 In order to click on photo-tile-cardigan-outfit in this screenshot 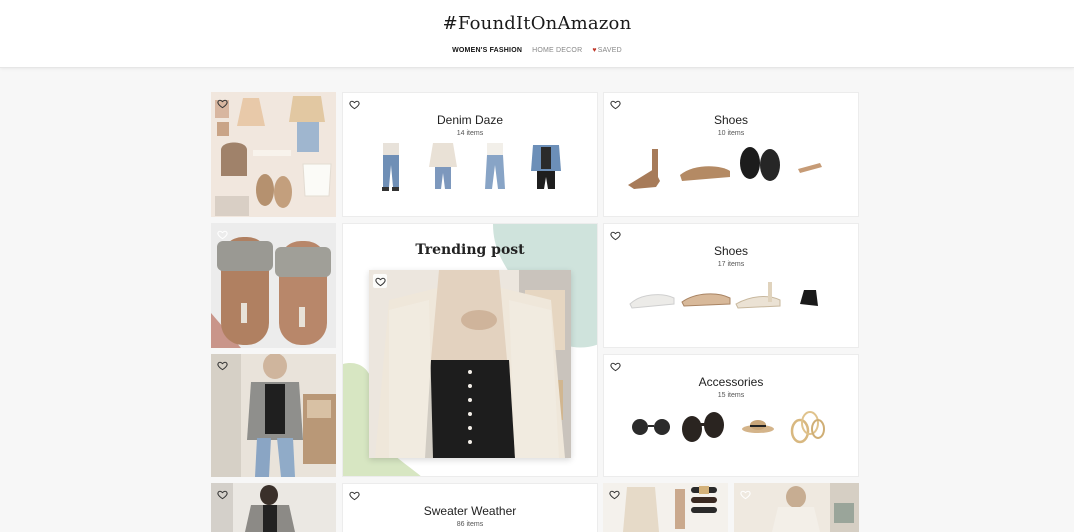, I will do `click(273, 415)`.